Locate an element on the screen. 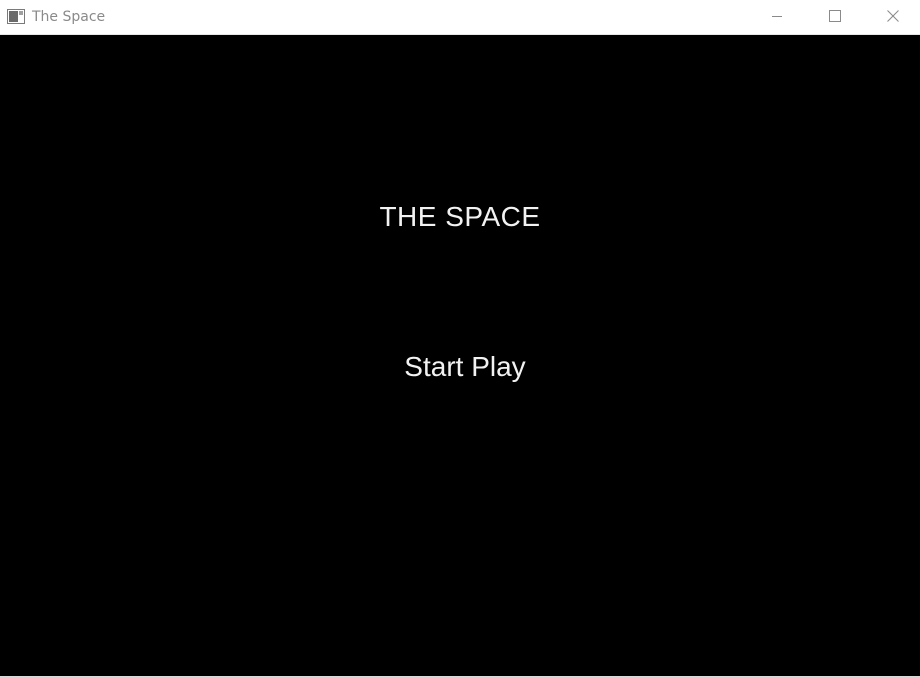 This screenshot has height=677, width=920. close-button is located at coordinates (892, 17).